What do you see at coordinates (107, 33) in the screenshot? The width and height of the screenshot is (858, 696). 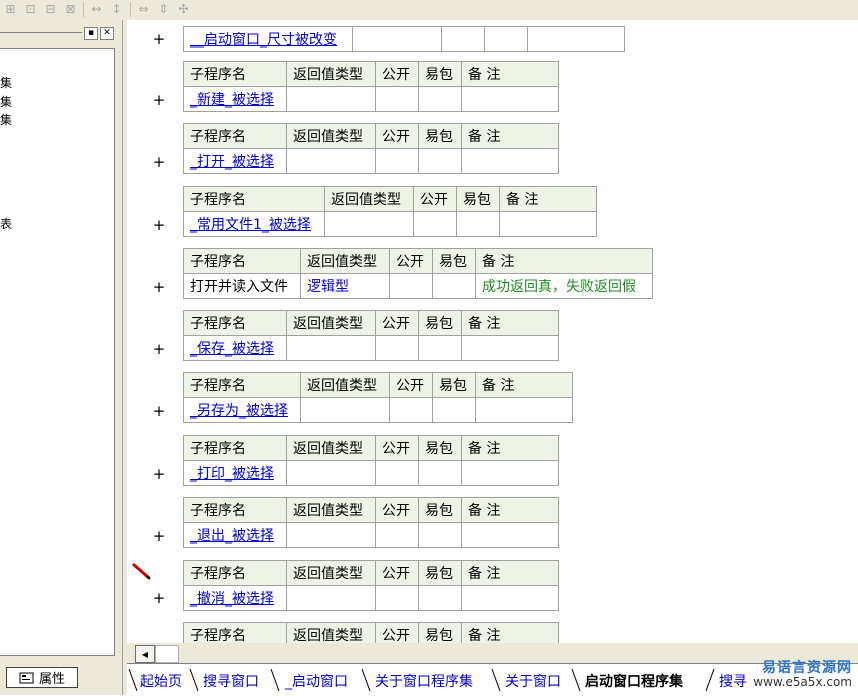 I see `close-icon: ✕` at bounding box center [107, 33].